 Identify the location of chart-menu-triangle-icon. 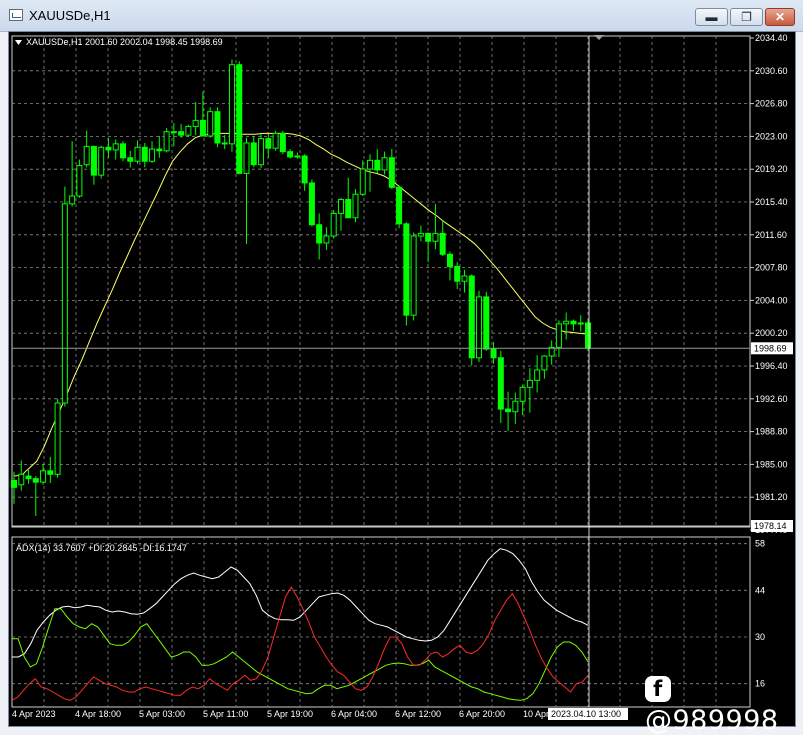
(18, 42).